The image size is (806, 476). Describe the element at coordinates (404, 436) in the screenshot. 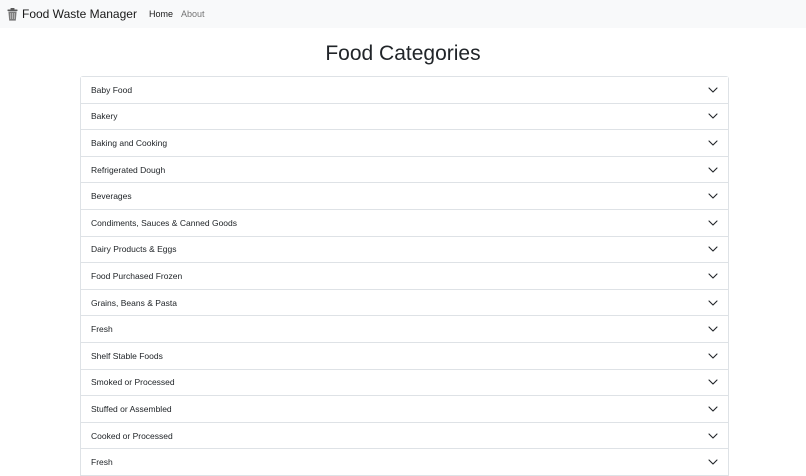

I see `accordion-item: Cooked or Processed` at that location.